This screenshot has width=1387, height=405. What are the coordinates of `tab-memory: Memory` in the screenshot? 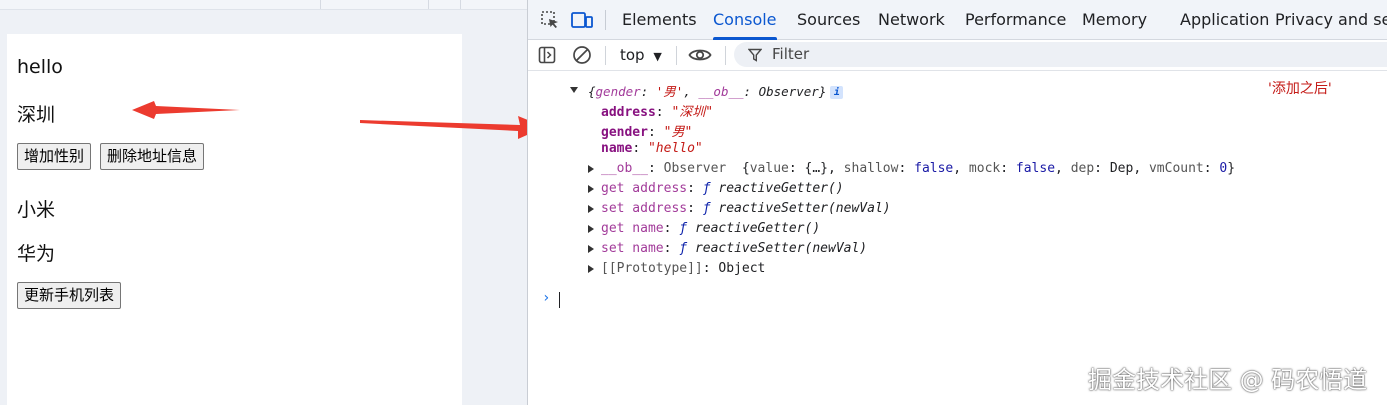 It's located at (1114, 19).